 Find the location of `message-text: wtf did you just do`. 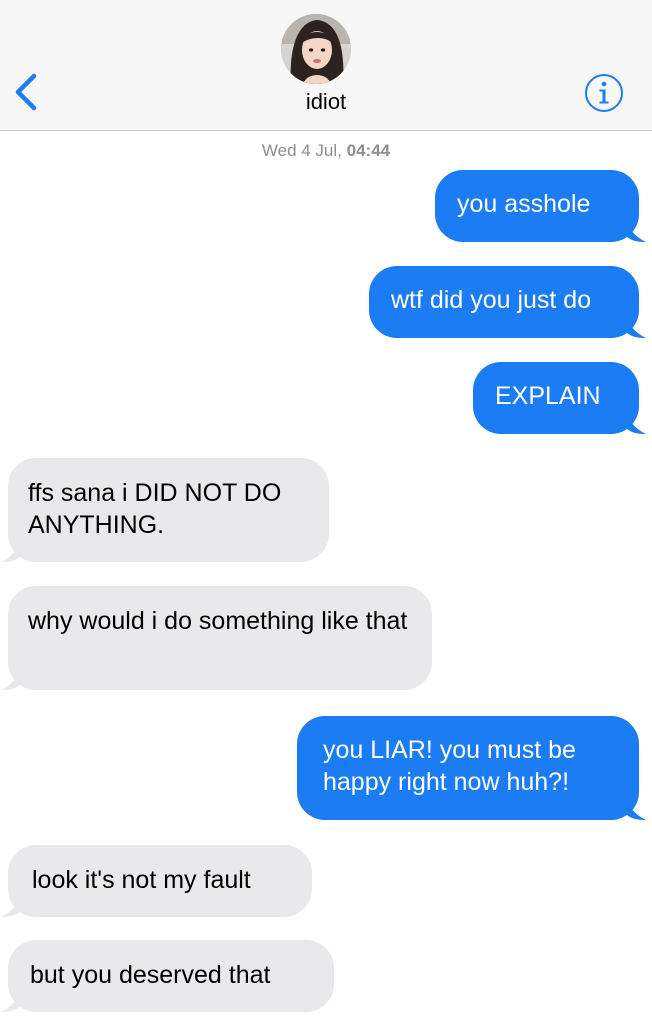

message-text: wtf did you just do is located at coordinates (491, 300).